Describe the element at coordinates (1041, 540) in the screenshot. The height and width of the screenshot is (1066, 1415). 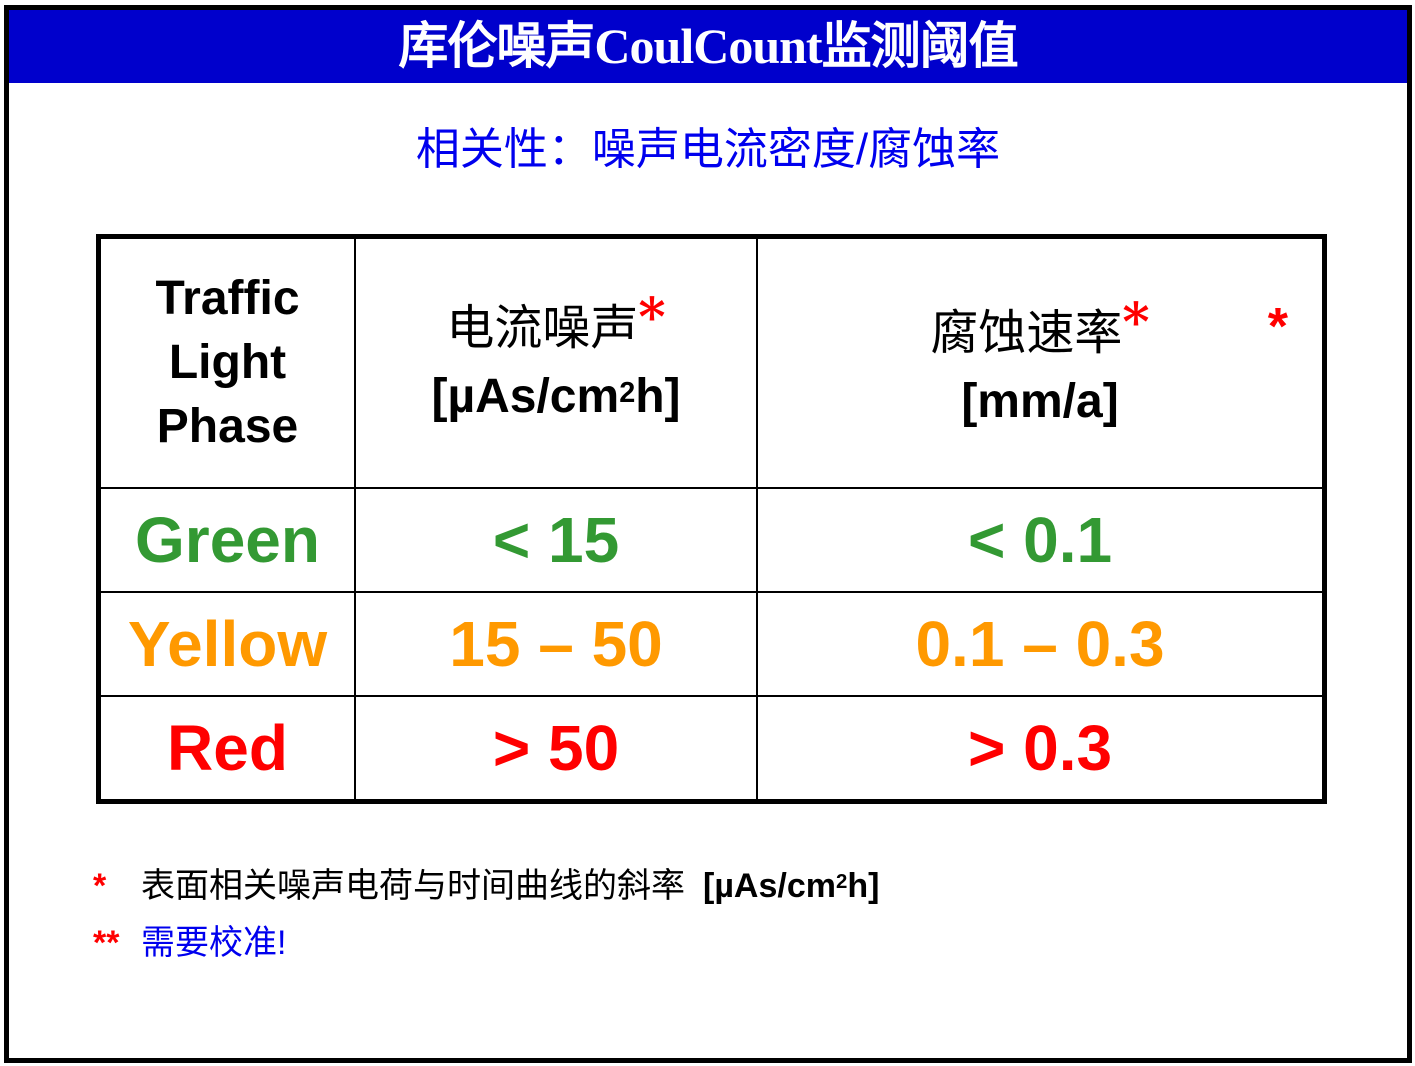
I see `corrosion-threshold-green: < 0.1` at that location.